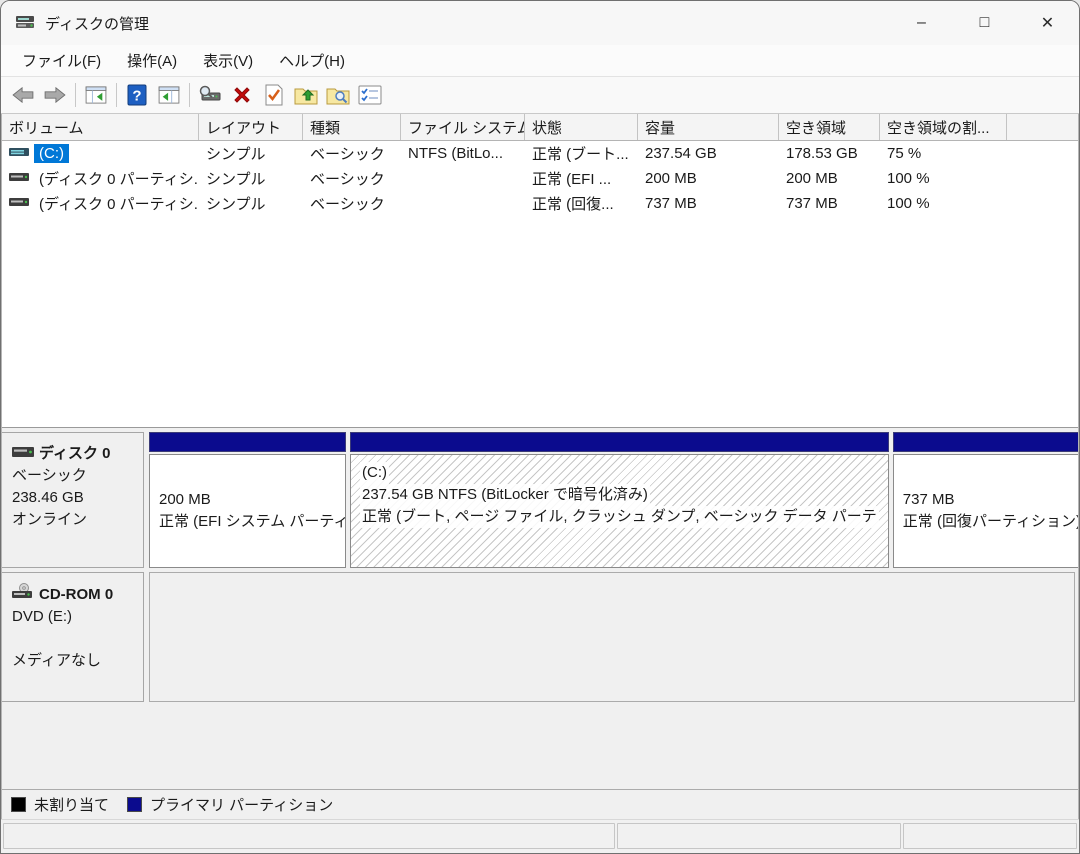  Describe the element at coordinates (829, 127) in the screenshot. I see `column-header-free-space: 空き領域` at that location.